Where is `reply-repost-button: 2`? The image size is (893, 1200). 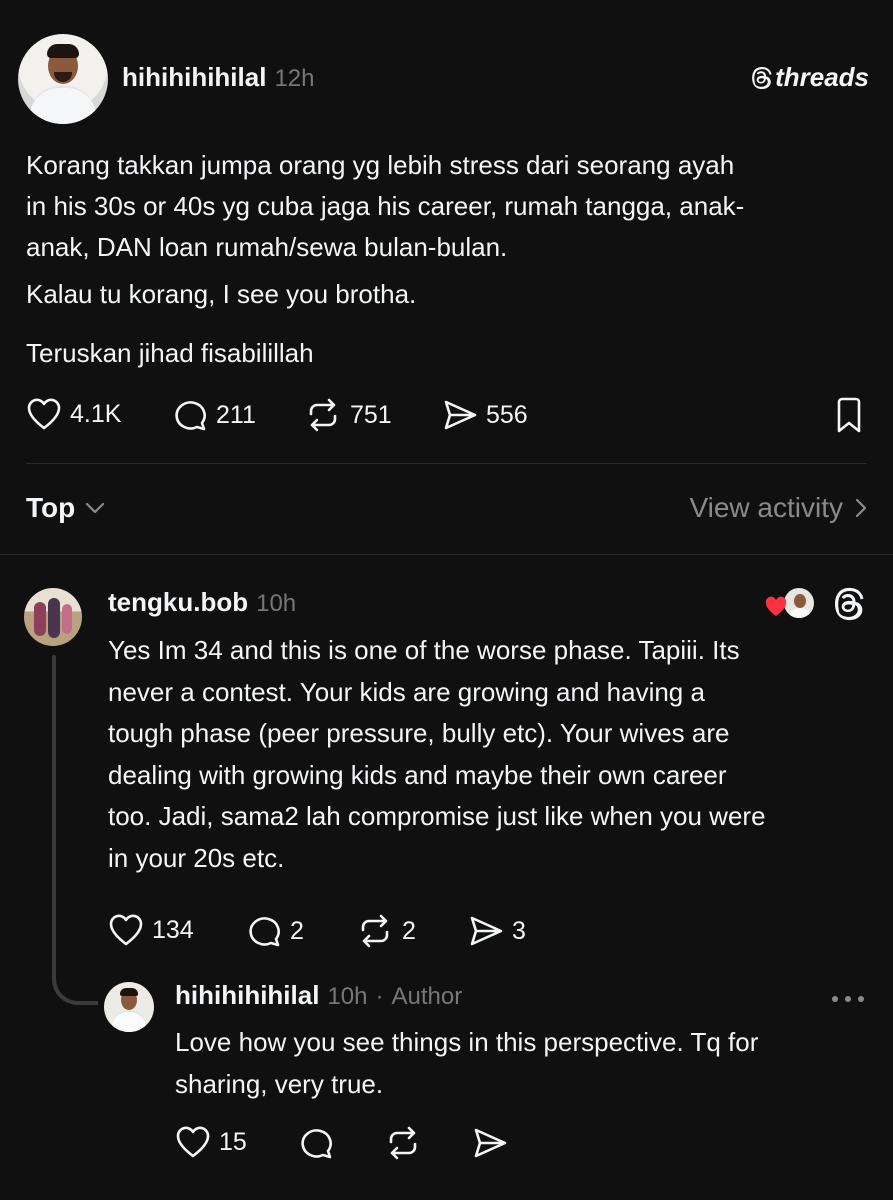 reply-repost-button: 2 is located at coordinates (386, 931).